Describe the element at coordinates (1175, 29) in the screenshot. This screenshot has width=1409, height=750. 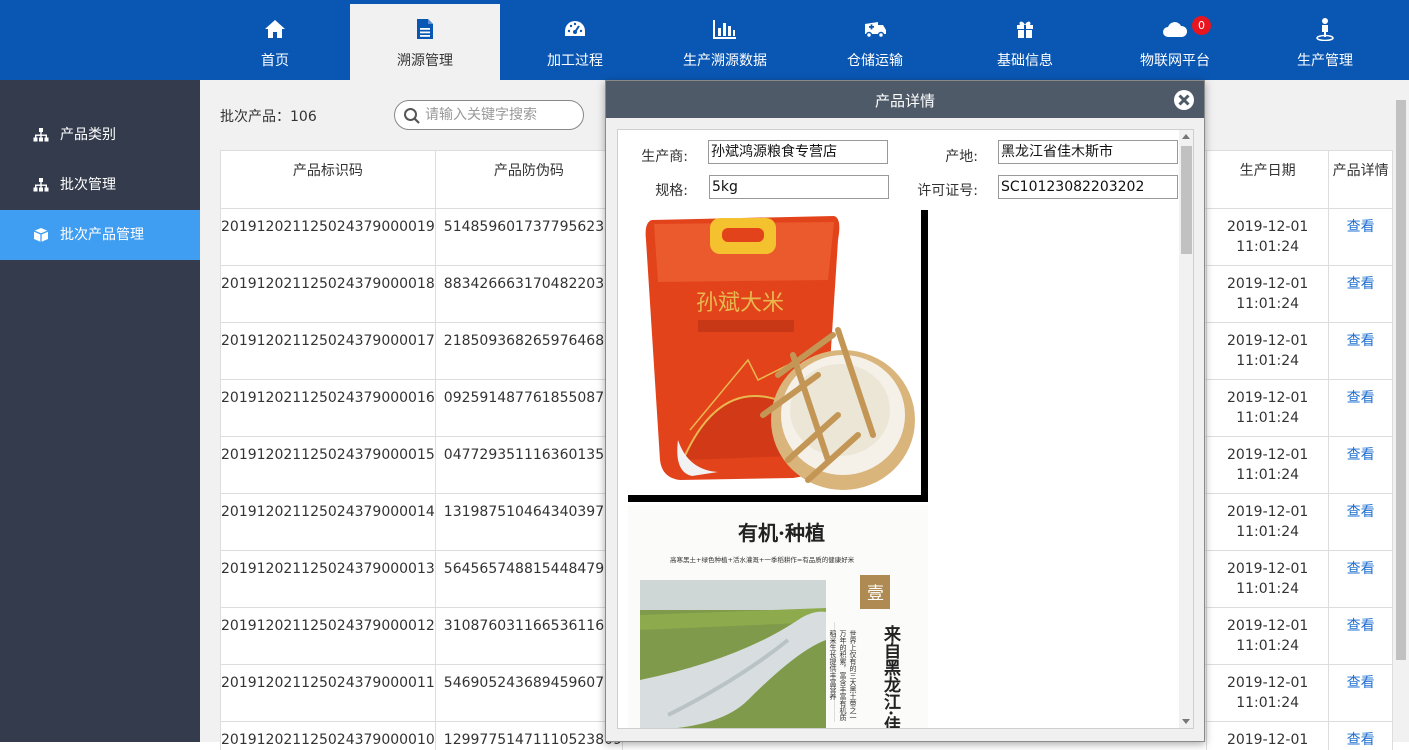
I see `cloud-icon` at that location.